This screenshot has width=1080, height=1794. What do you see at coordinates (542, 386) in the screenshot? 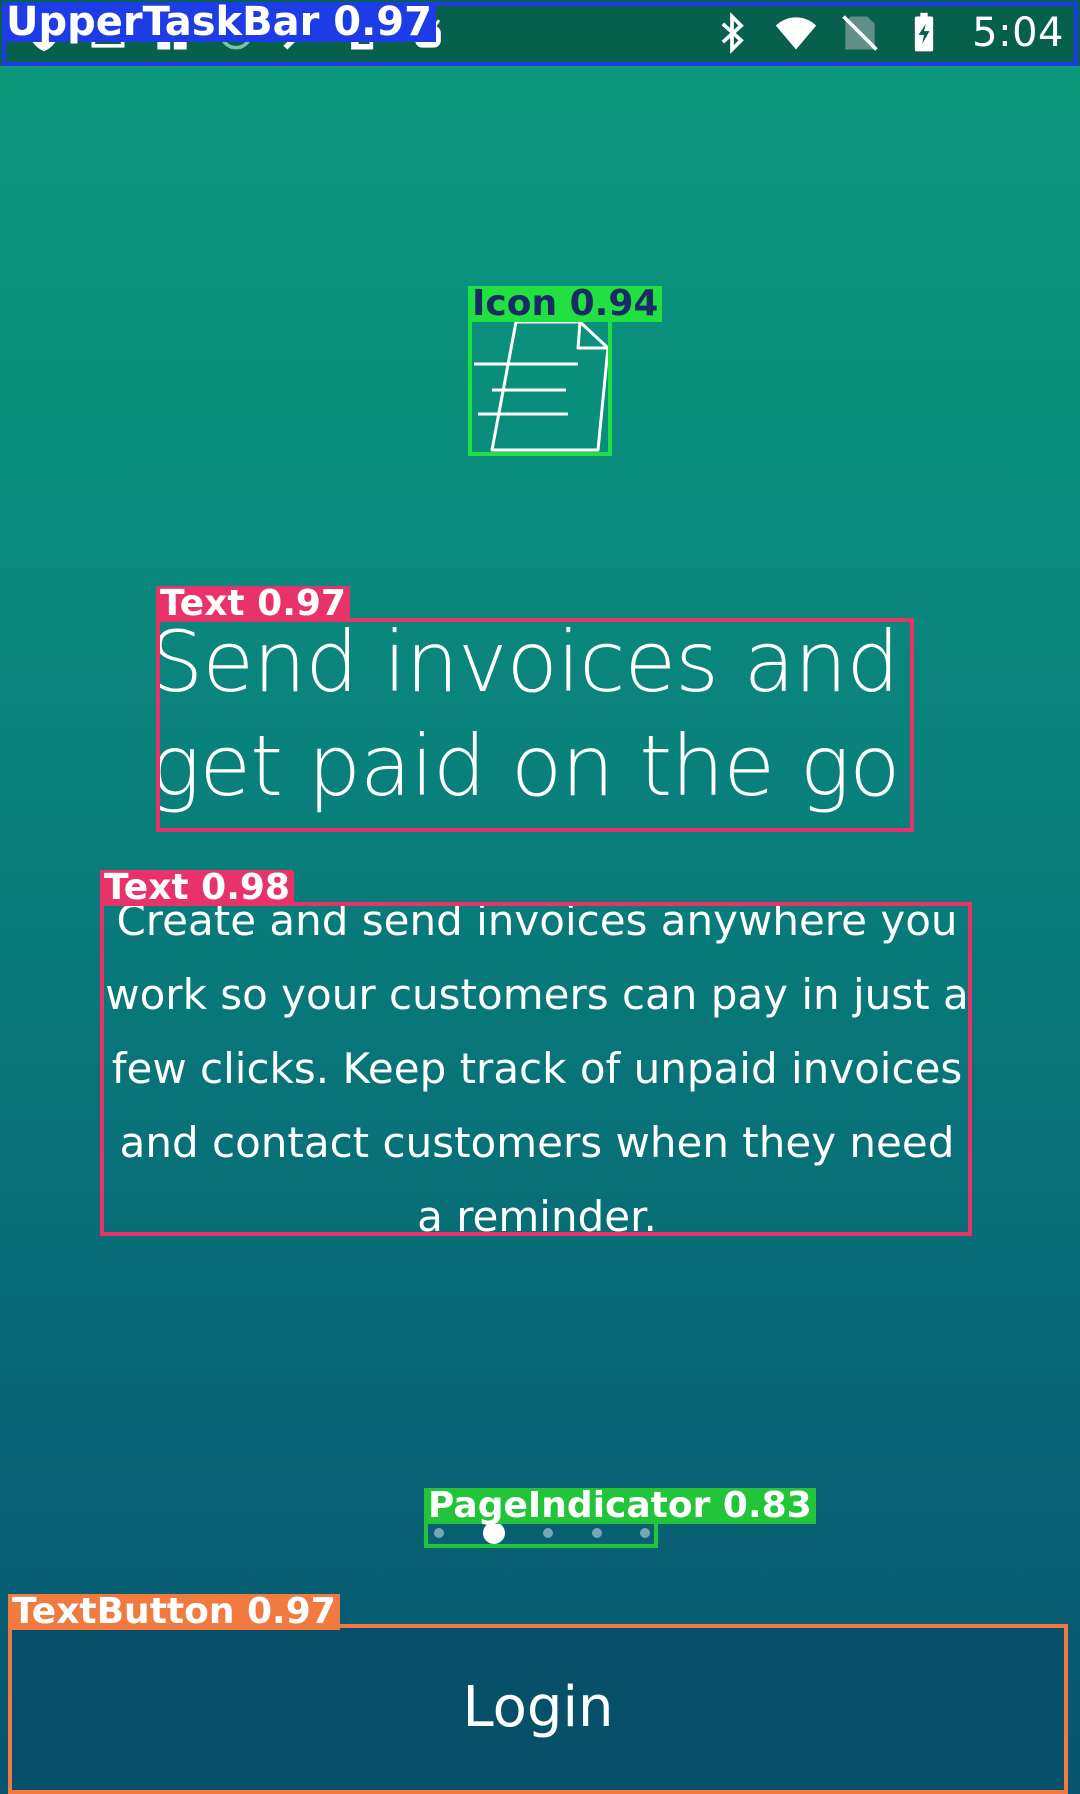
I see `document-icon` at bounding box center [542, 386].